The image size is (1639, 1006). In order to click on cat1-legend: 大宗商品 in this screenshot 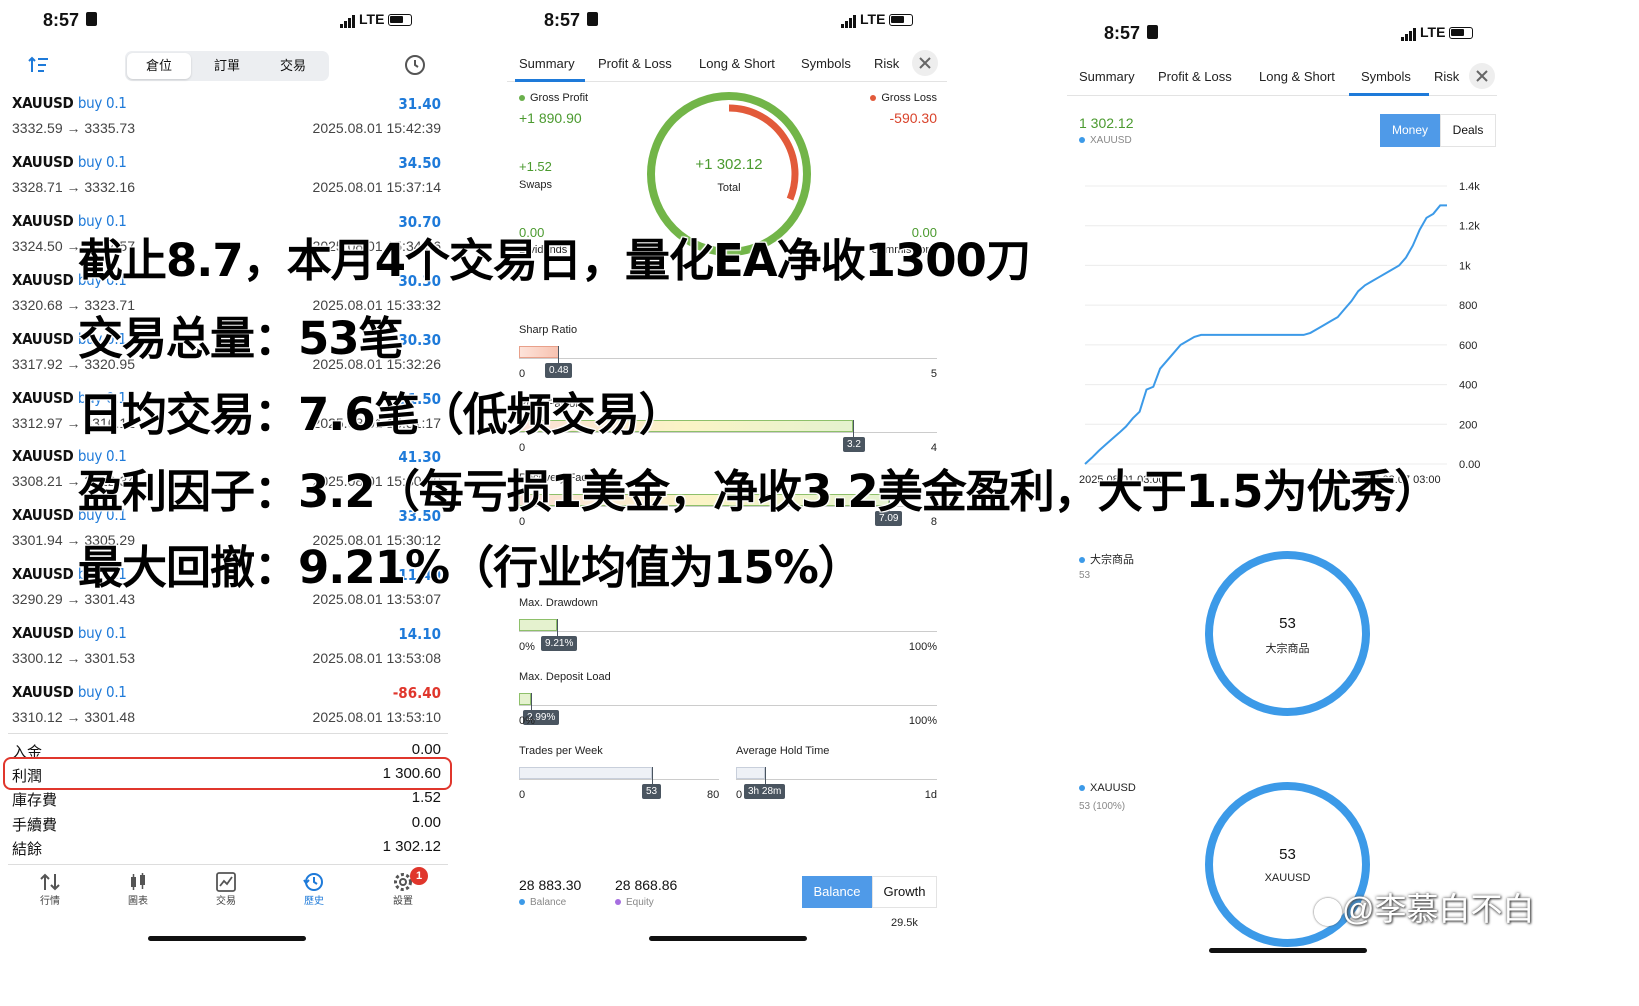, I will do `click(1106, 559)`.